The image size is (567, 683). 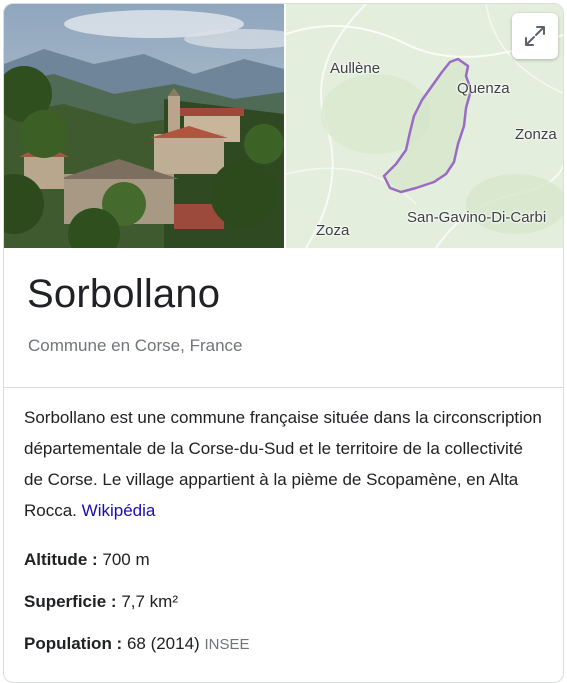 I want to click on map-label-zoza: Zoza, so click(x=333, y=230).